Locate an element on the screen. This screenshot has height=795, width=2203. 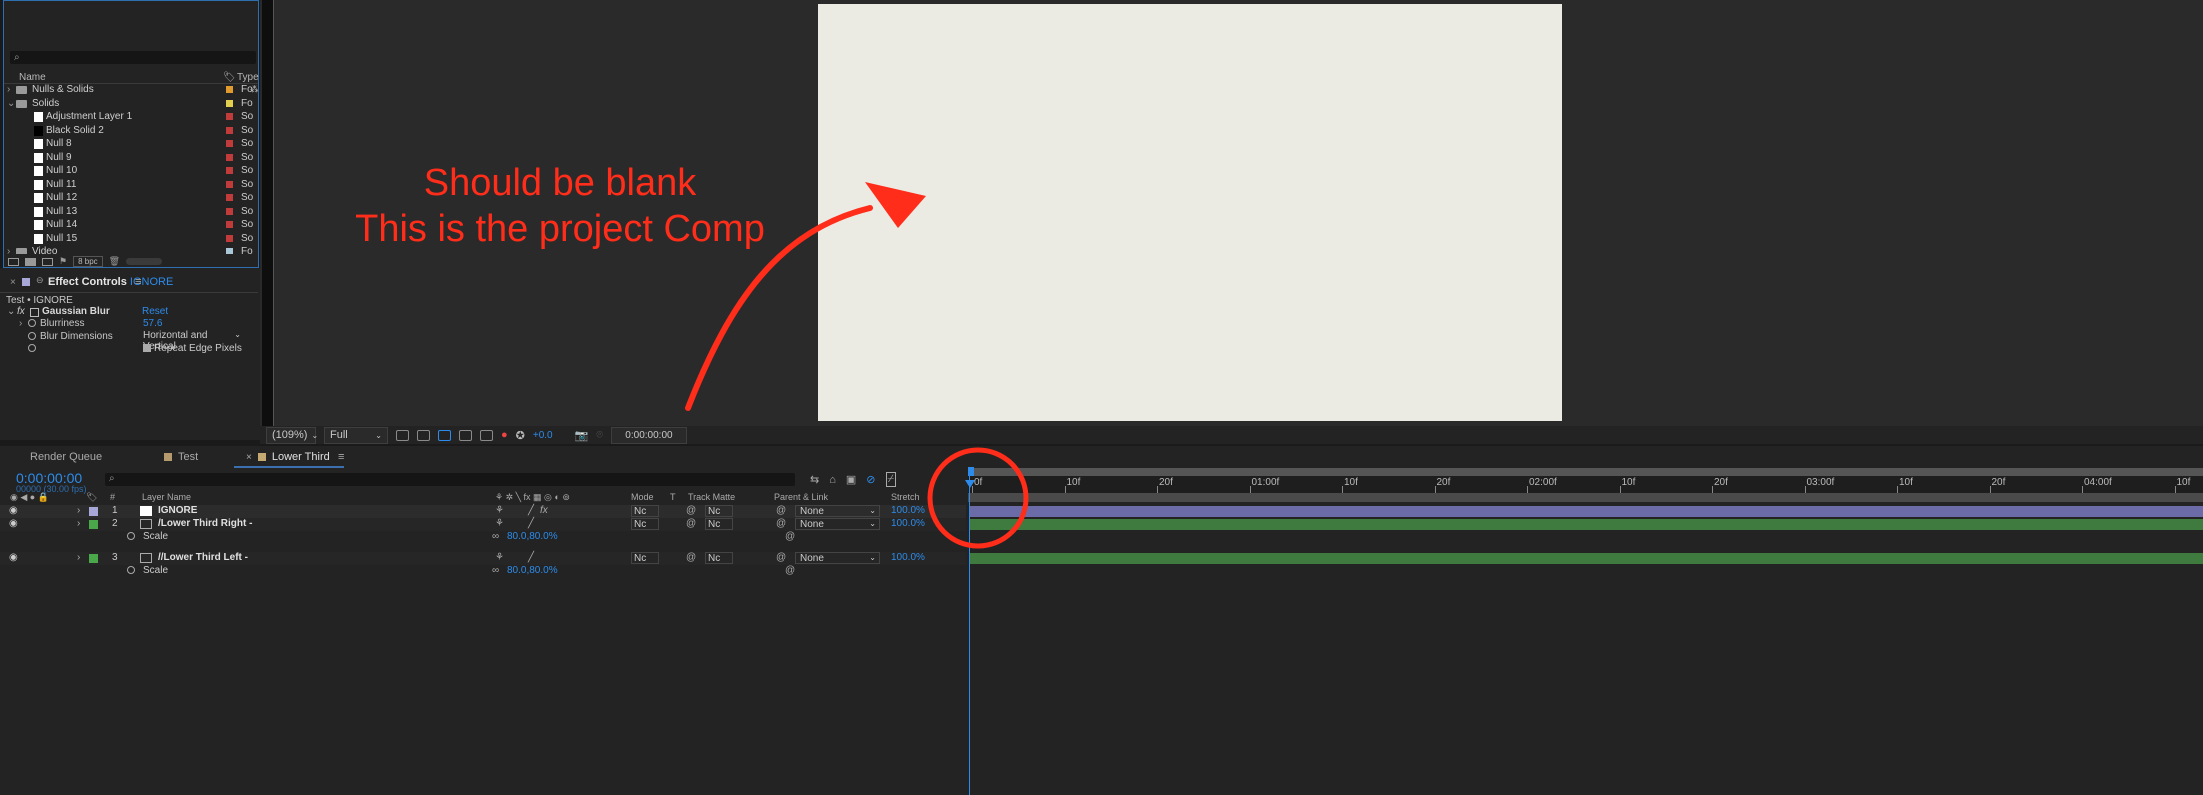
project-item: Adjustment Layer 1 So is located at coordinates (131, 117).